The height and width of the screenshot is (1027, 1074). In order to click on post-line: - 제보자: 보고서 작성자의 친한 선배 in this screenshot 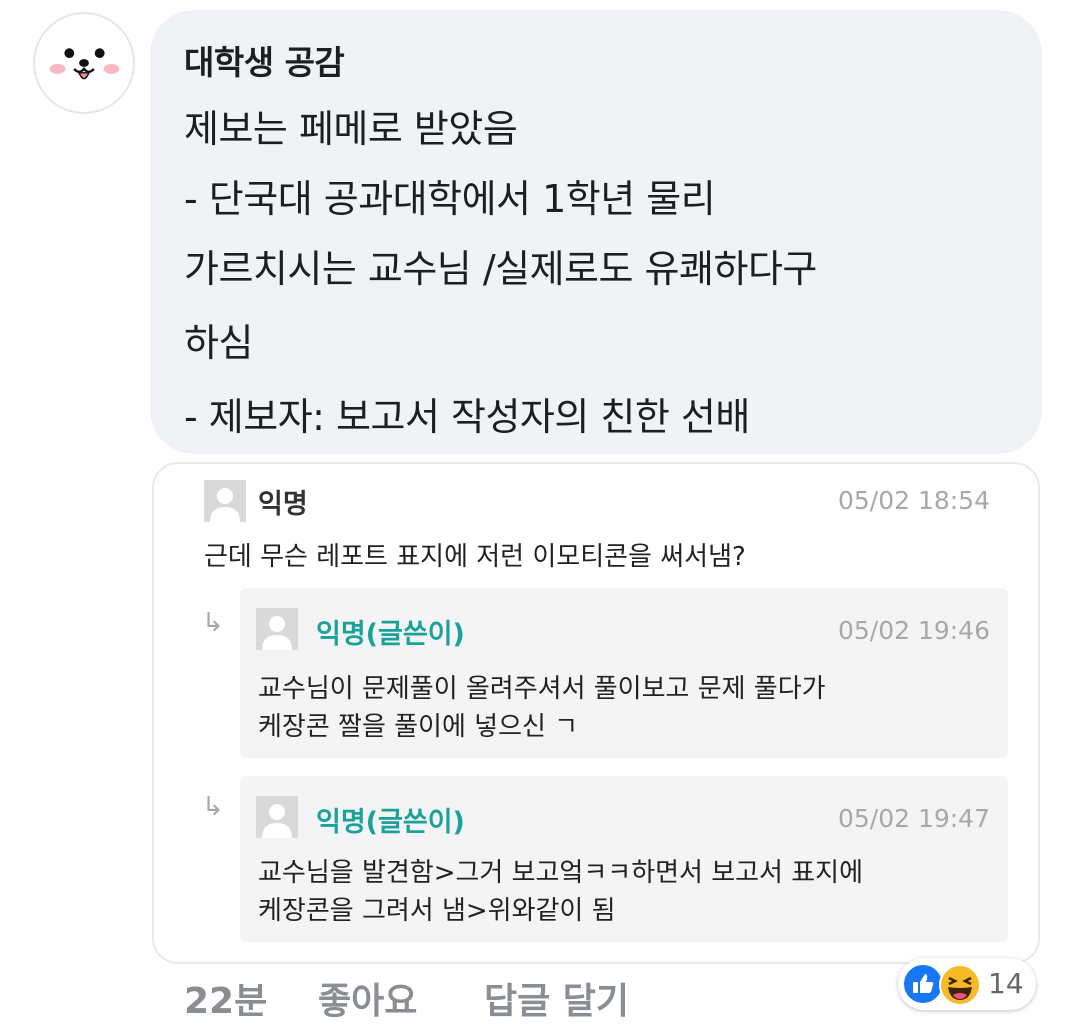, I will do `click(467, 417)`.